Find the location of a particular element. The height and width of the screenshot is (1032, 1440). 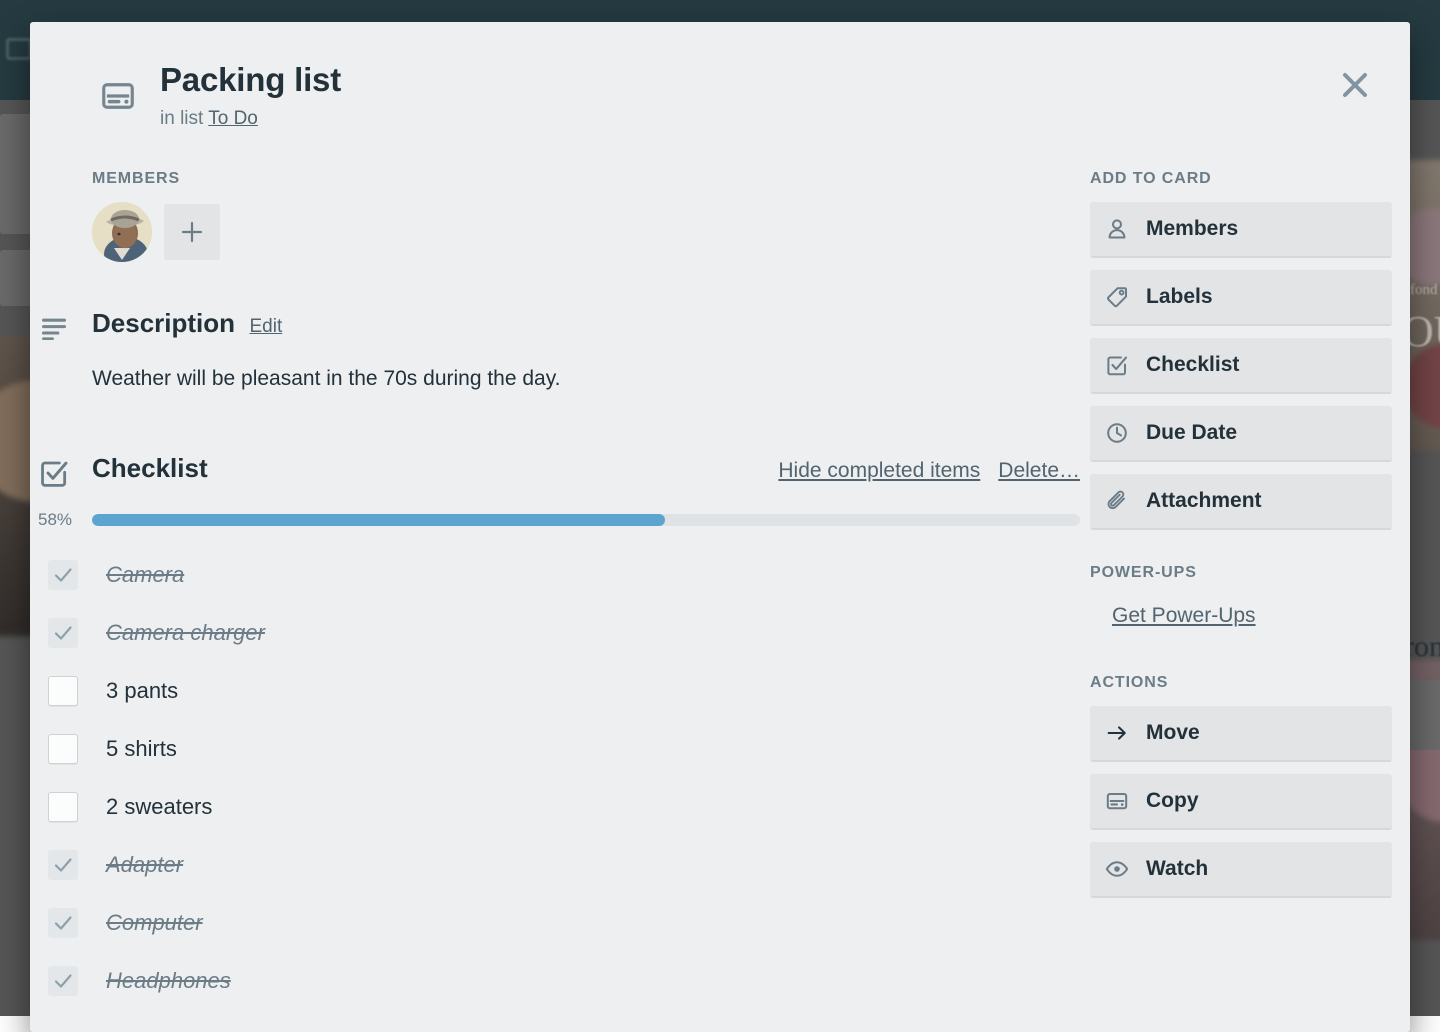

in-list-prefix: in list is located at coordinates (181, 118).